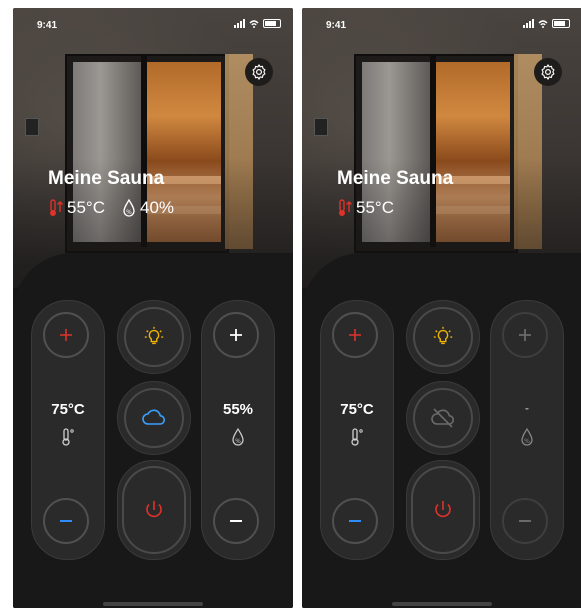 The image size is (581, 609). I want to click on humidity-target-value: 55%, so click(238, 409).